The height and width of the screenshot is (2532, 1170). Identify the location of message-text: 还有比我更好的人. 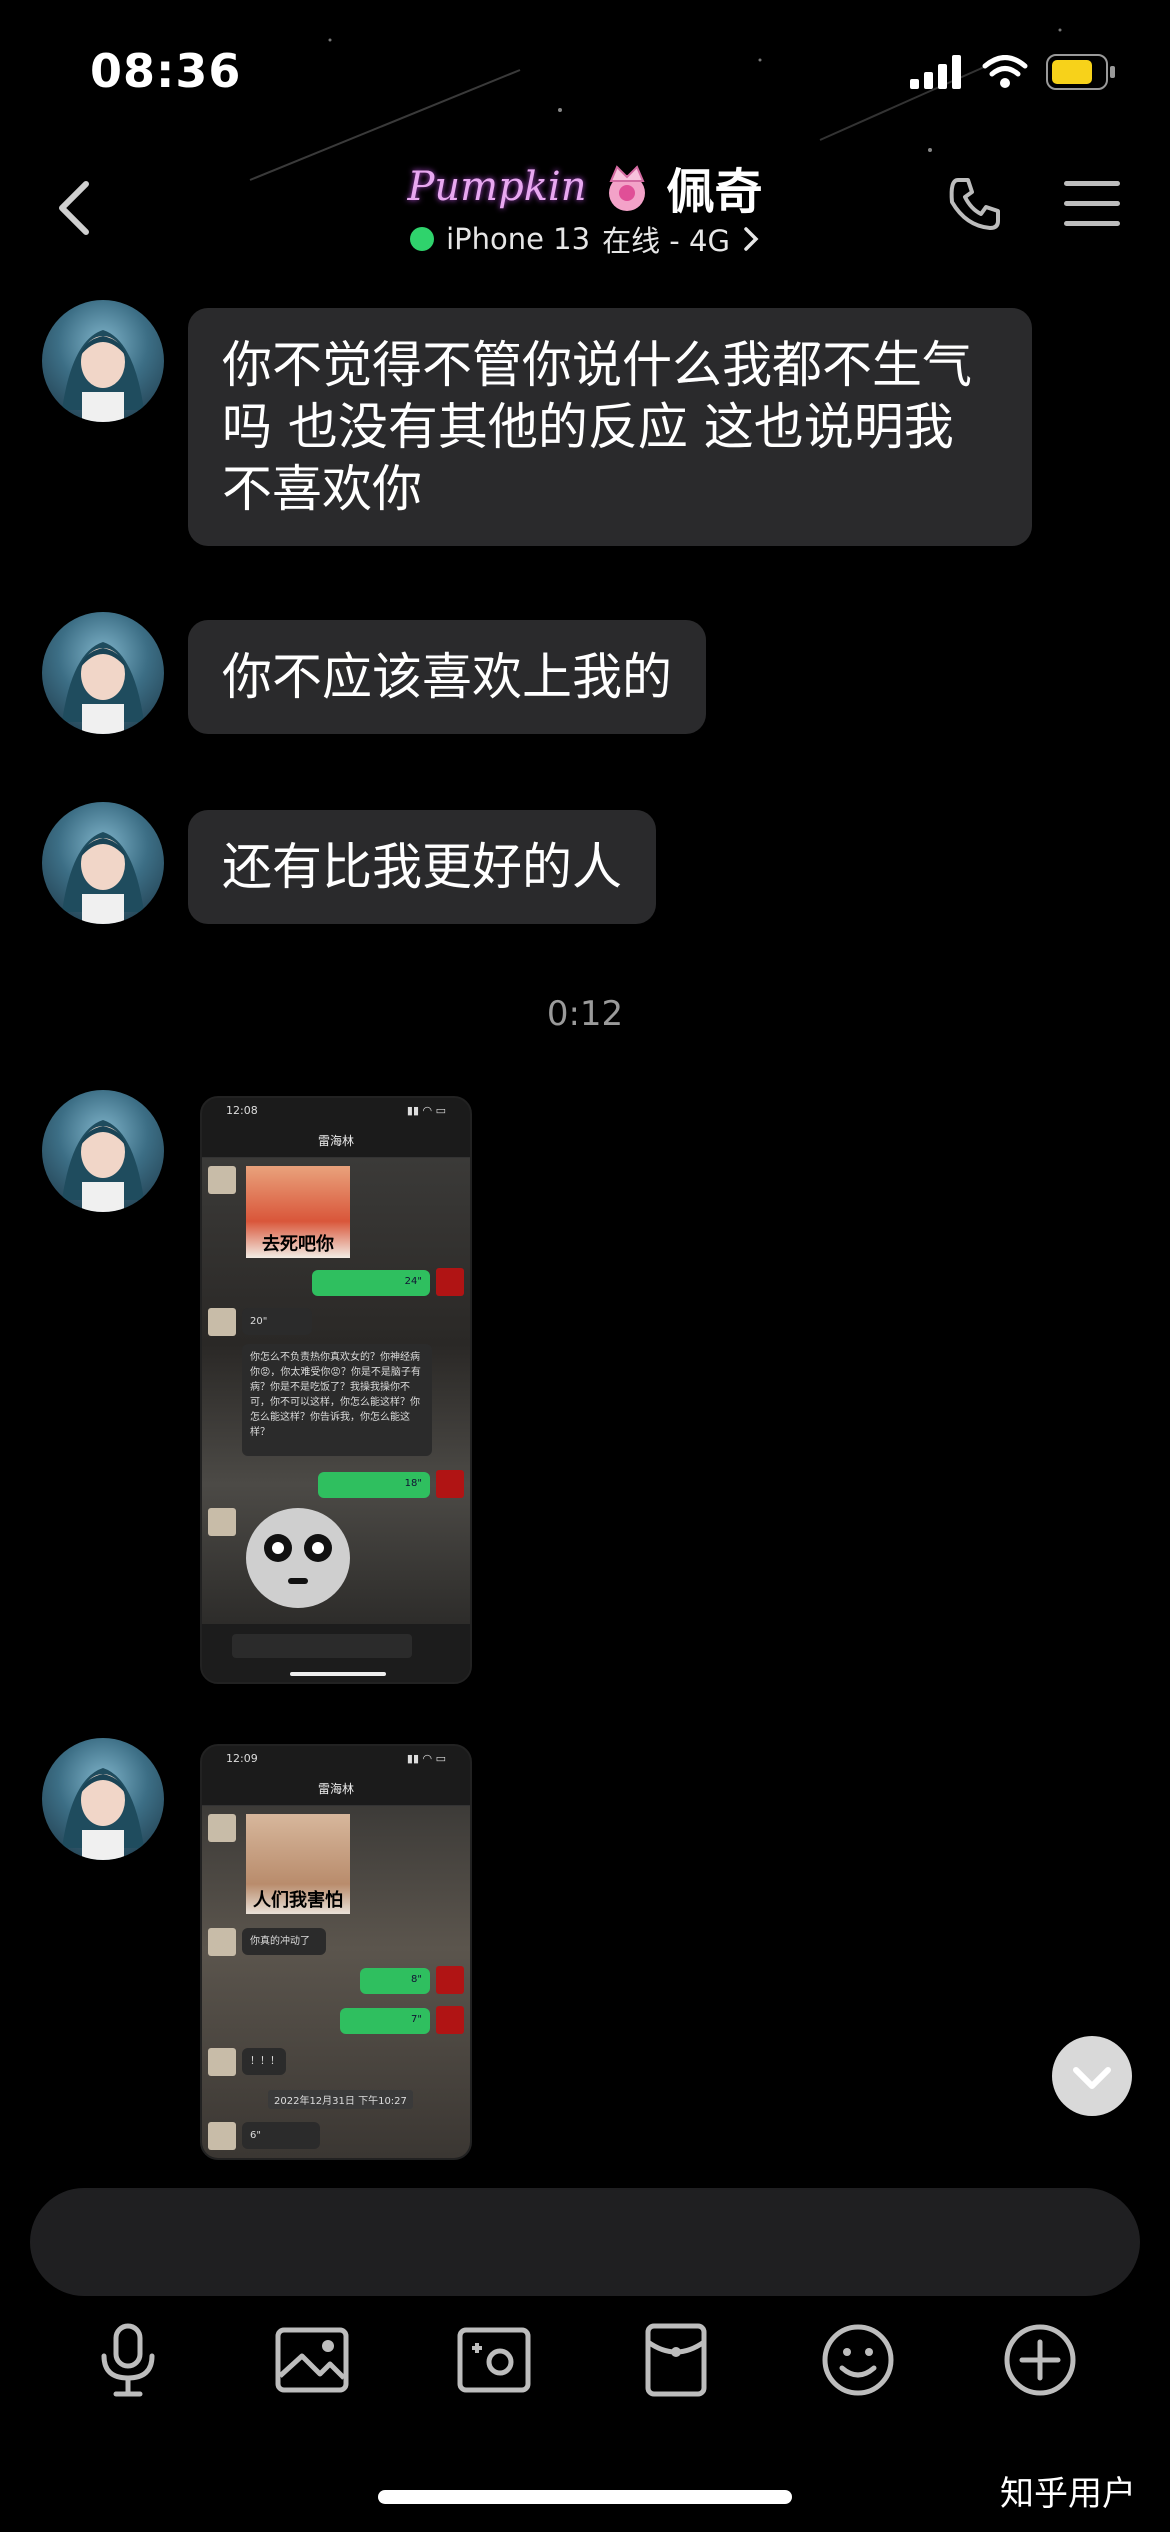
(422, 867).